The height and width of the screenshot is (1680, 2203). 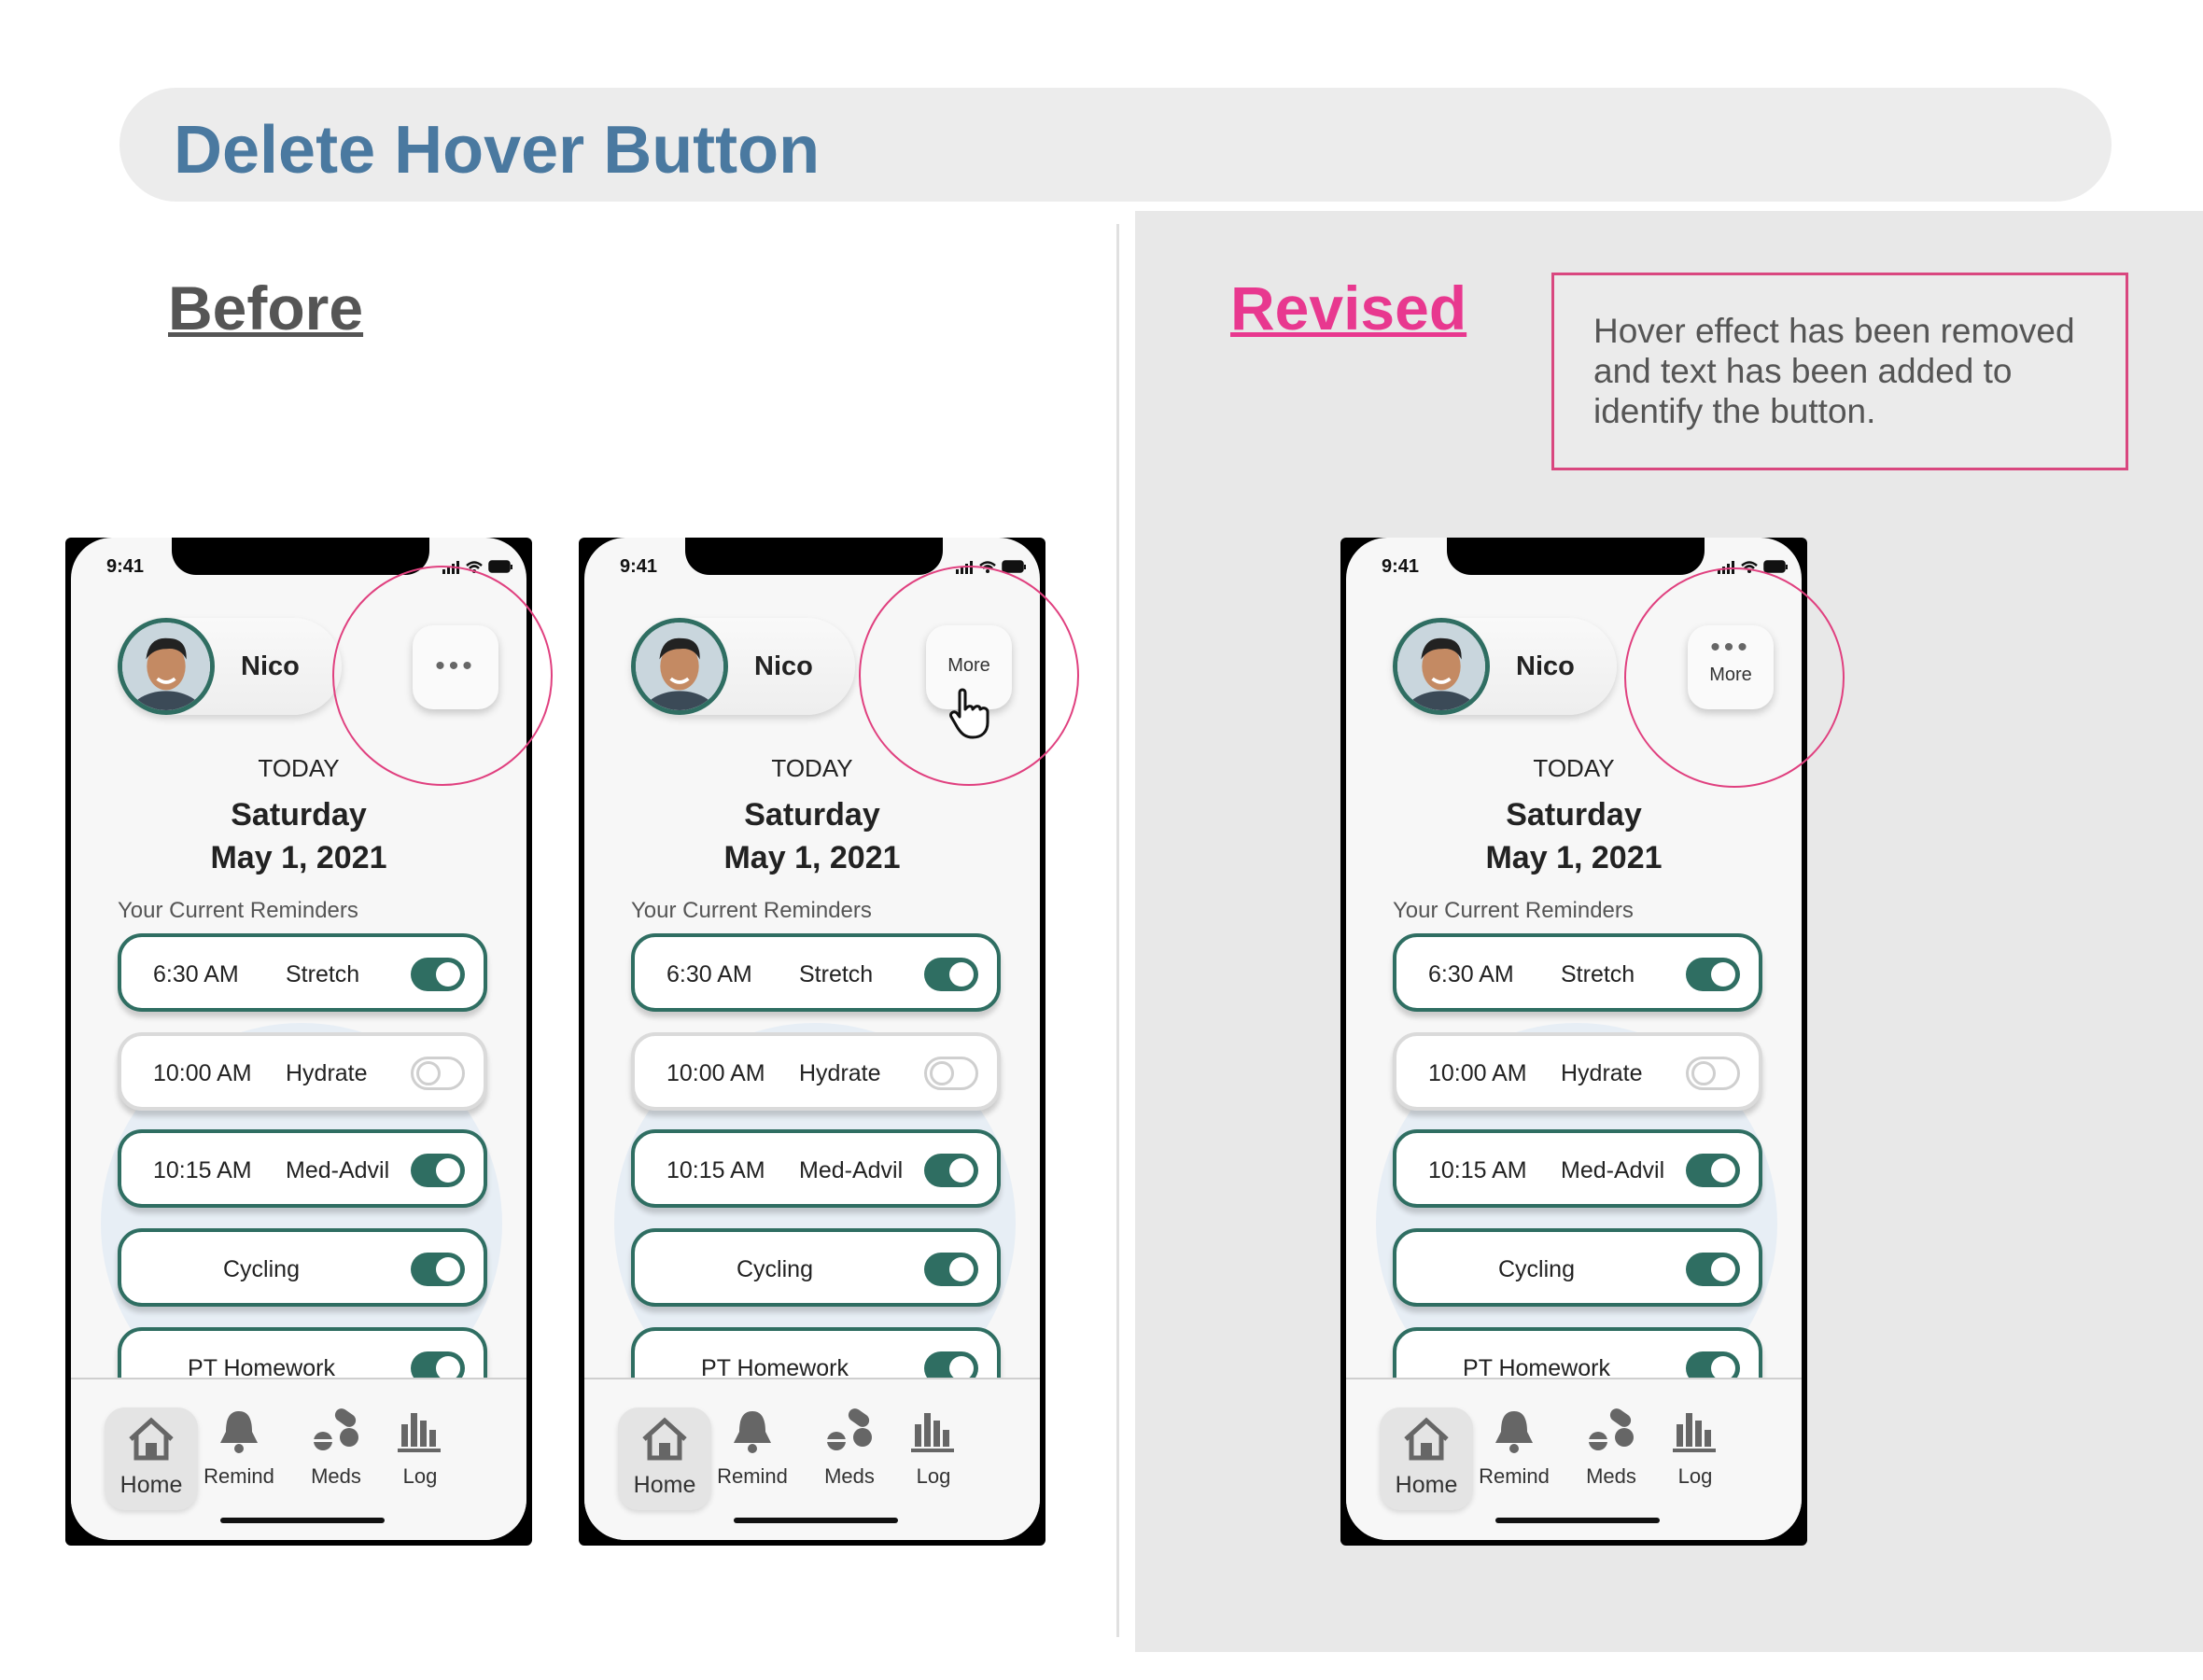 What do you see at coordinates (266, 308) in the screenshot?
I see `before-heading: Before` at bounding box center [266, 308].